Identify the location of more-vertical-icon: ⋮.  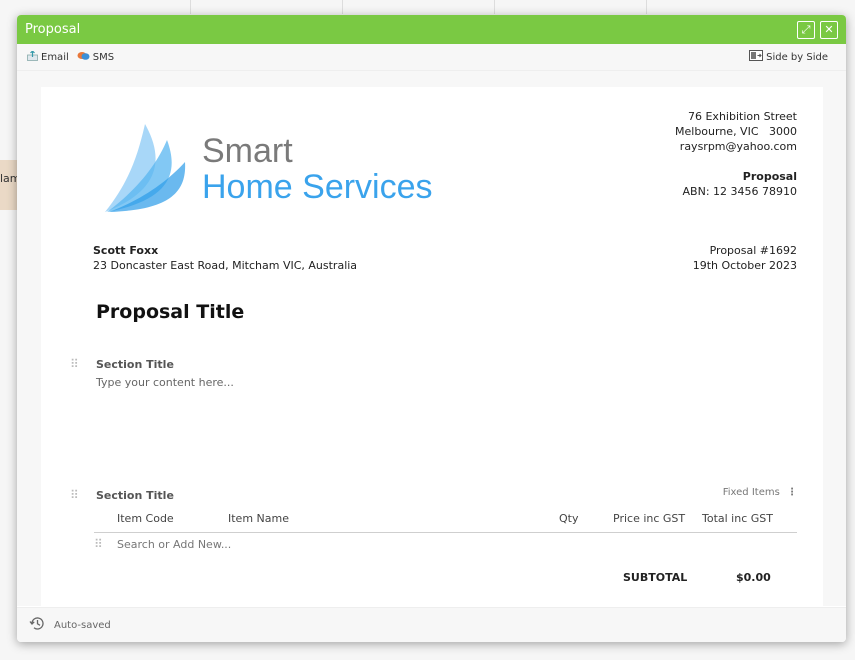
(792, 492).